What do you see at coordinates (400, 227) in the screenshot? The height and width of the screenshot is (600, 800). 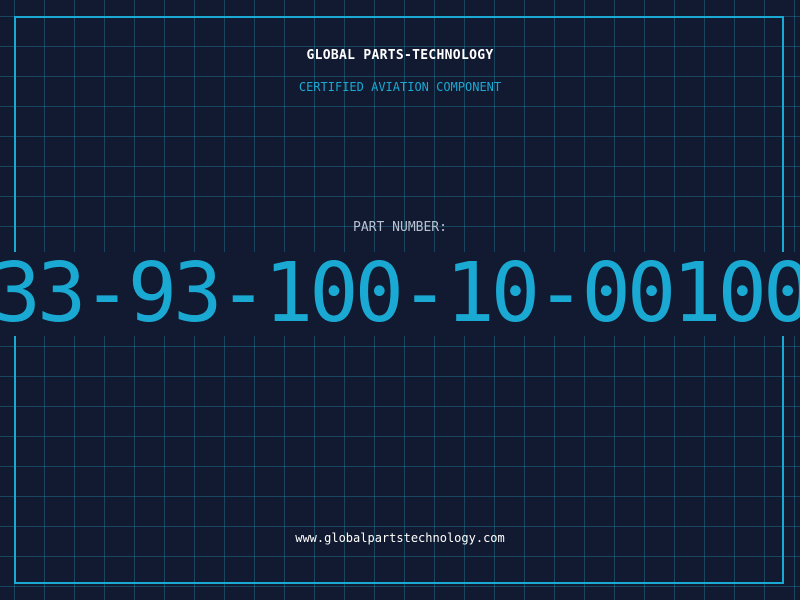 I see `part-number-label: PART NUMBER:` at bounding box center [400, 227].